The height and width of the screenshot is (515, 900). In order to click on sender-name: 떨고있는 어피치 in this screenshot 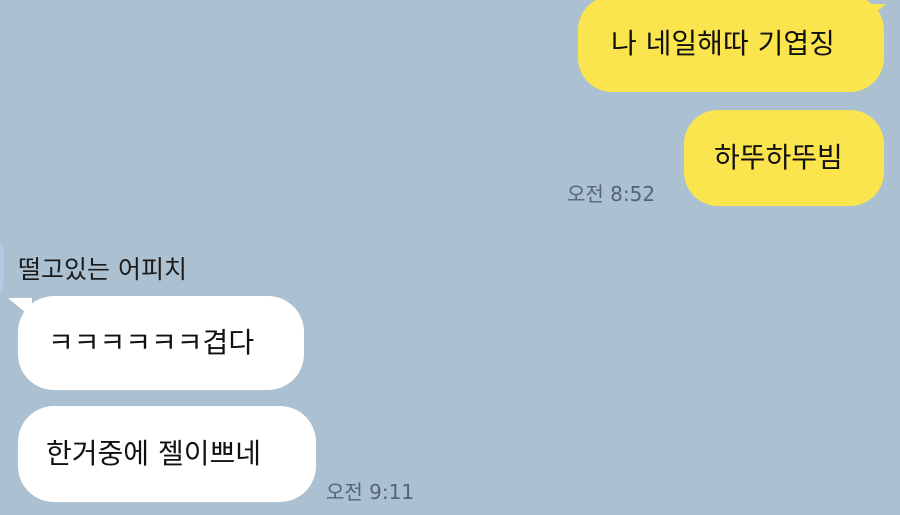, I will do `click(102, 269)`.